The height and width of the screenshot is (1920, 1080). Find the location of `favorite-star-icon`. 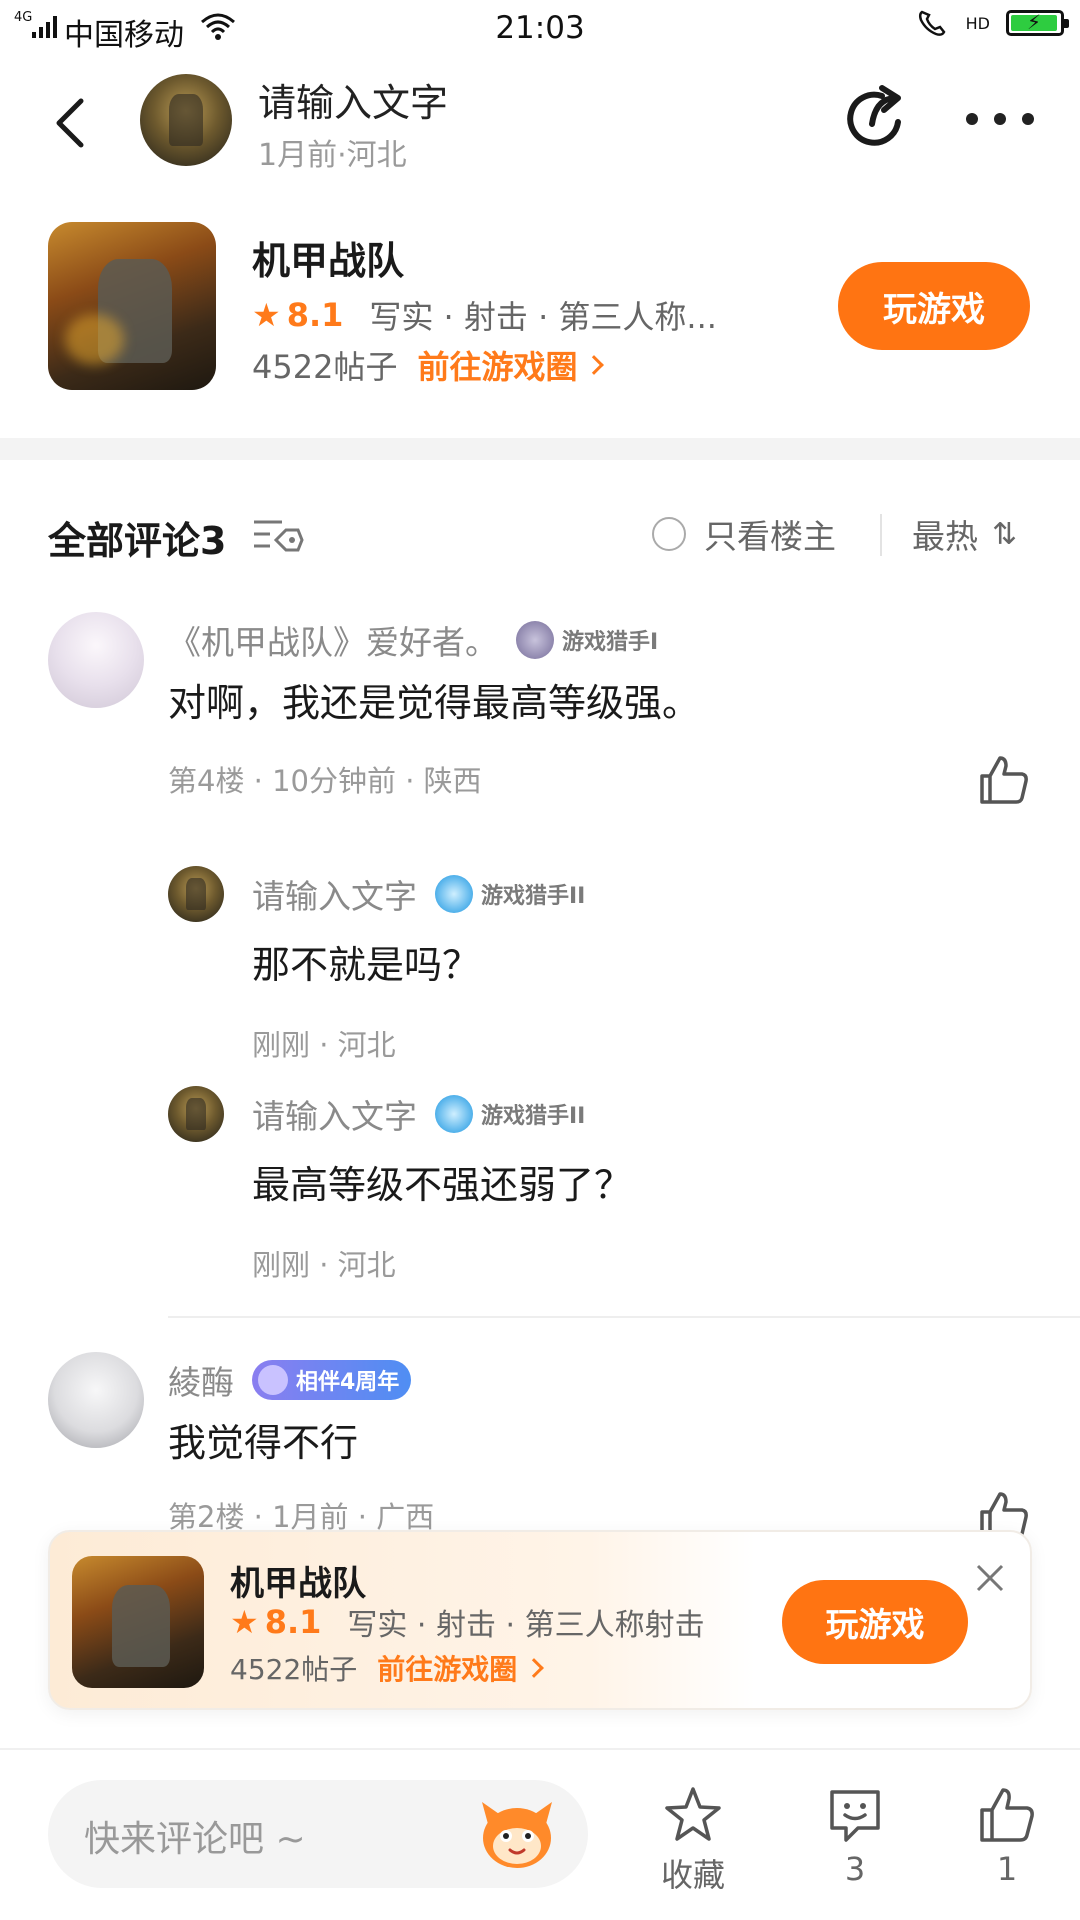

favorite-star-icon is located at coordinates (693, 1814).